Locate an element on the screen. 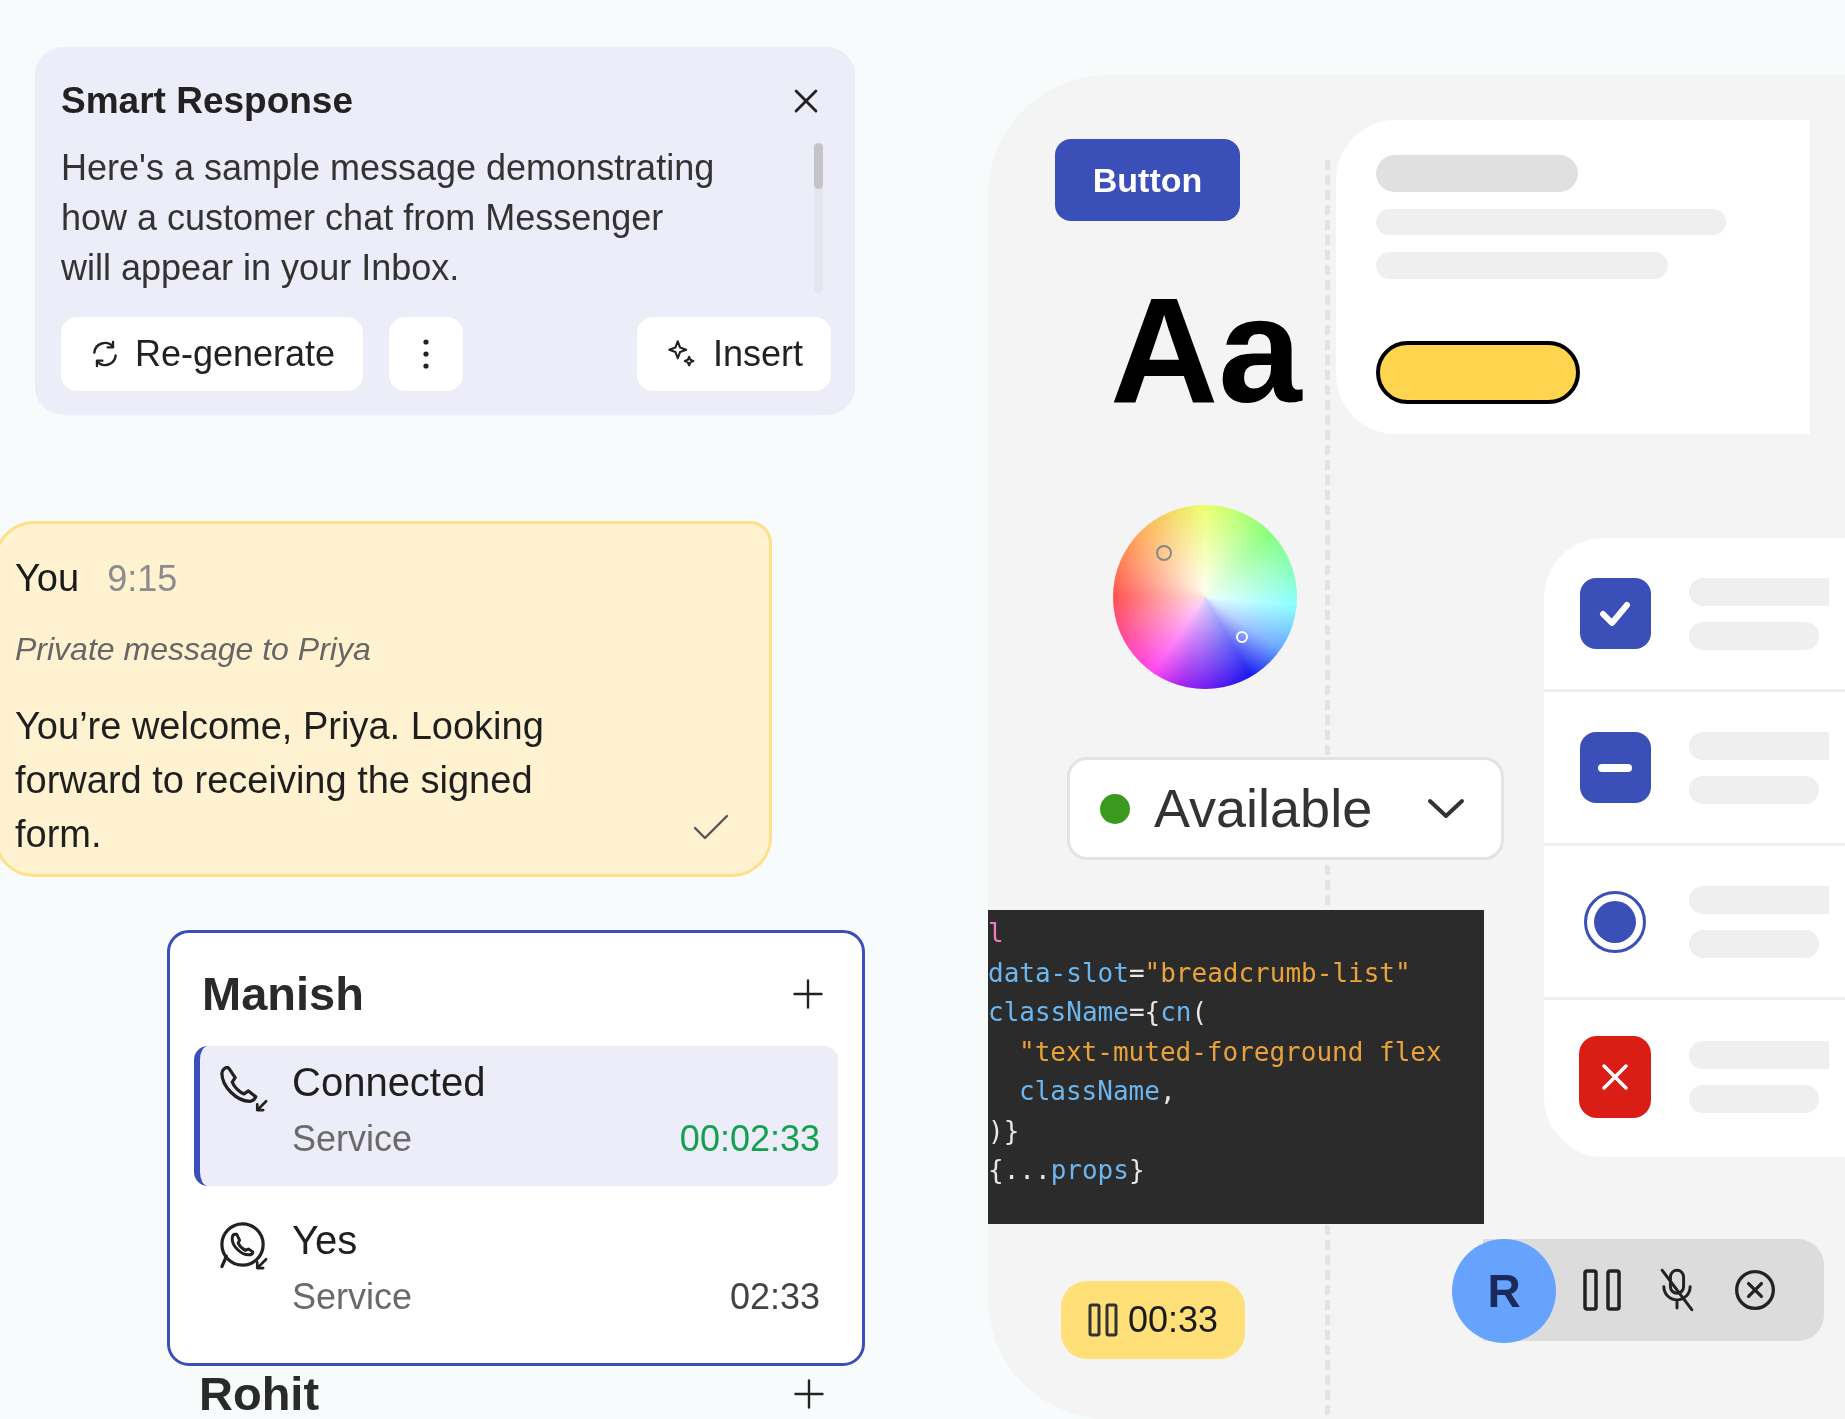  code-line: {...props} is located at coordinates (1066, 1170).